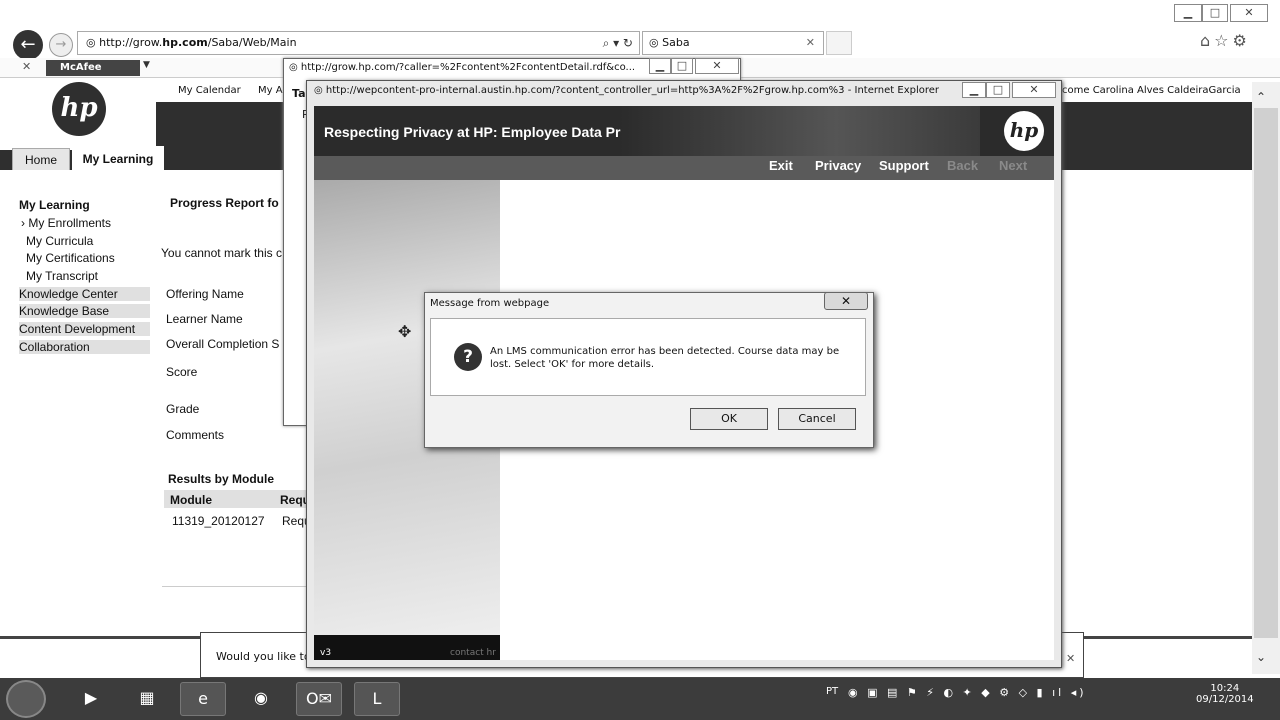  Describe the element at coordinates (1225, 688) in the screenshot. I see `clock-time: 10:24` at that location.